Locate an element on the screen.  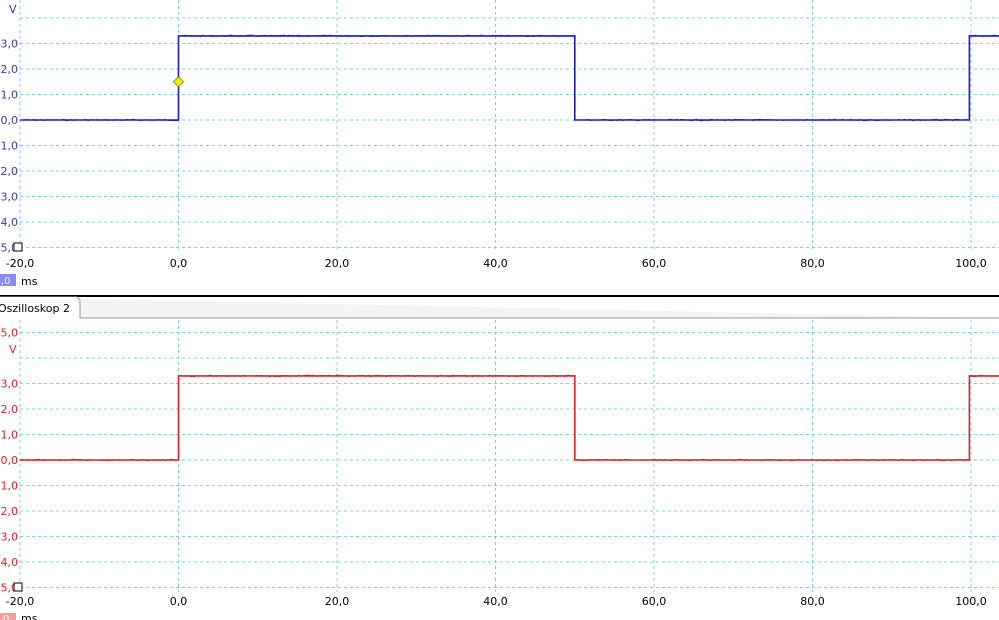
y-tick-label-4: -1,0 is located at coordinates (9, 146).